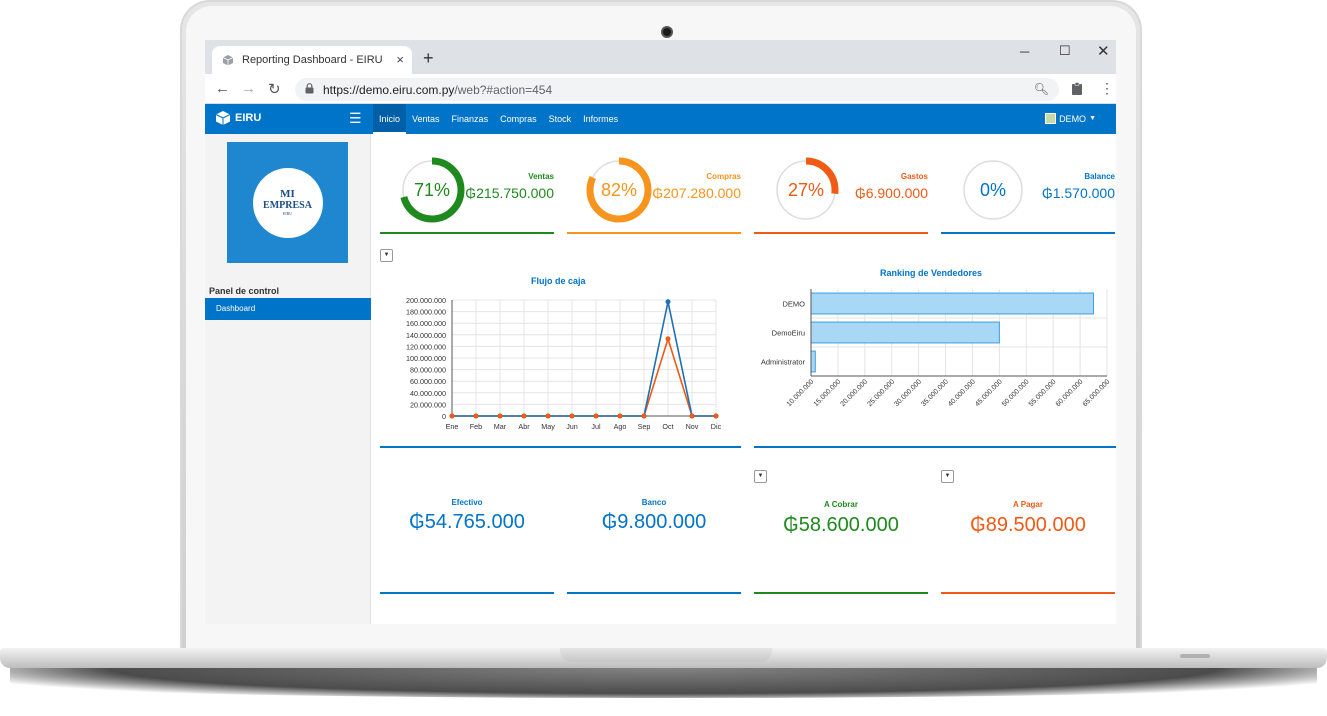 The image size is (1327, 716). Describe the element at coordinates (801, 393) in the screenshot. I see `x-tick-label: 10.000.000` at that location.